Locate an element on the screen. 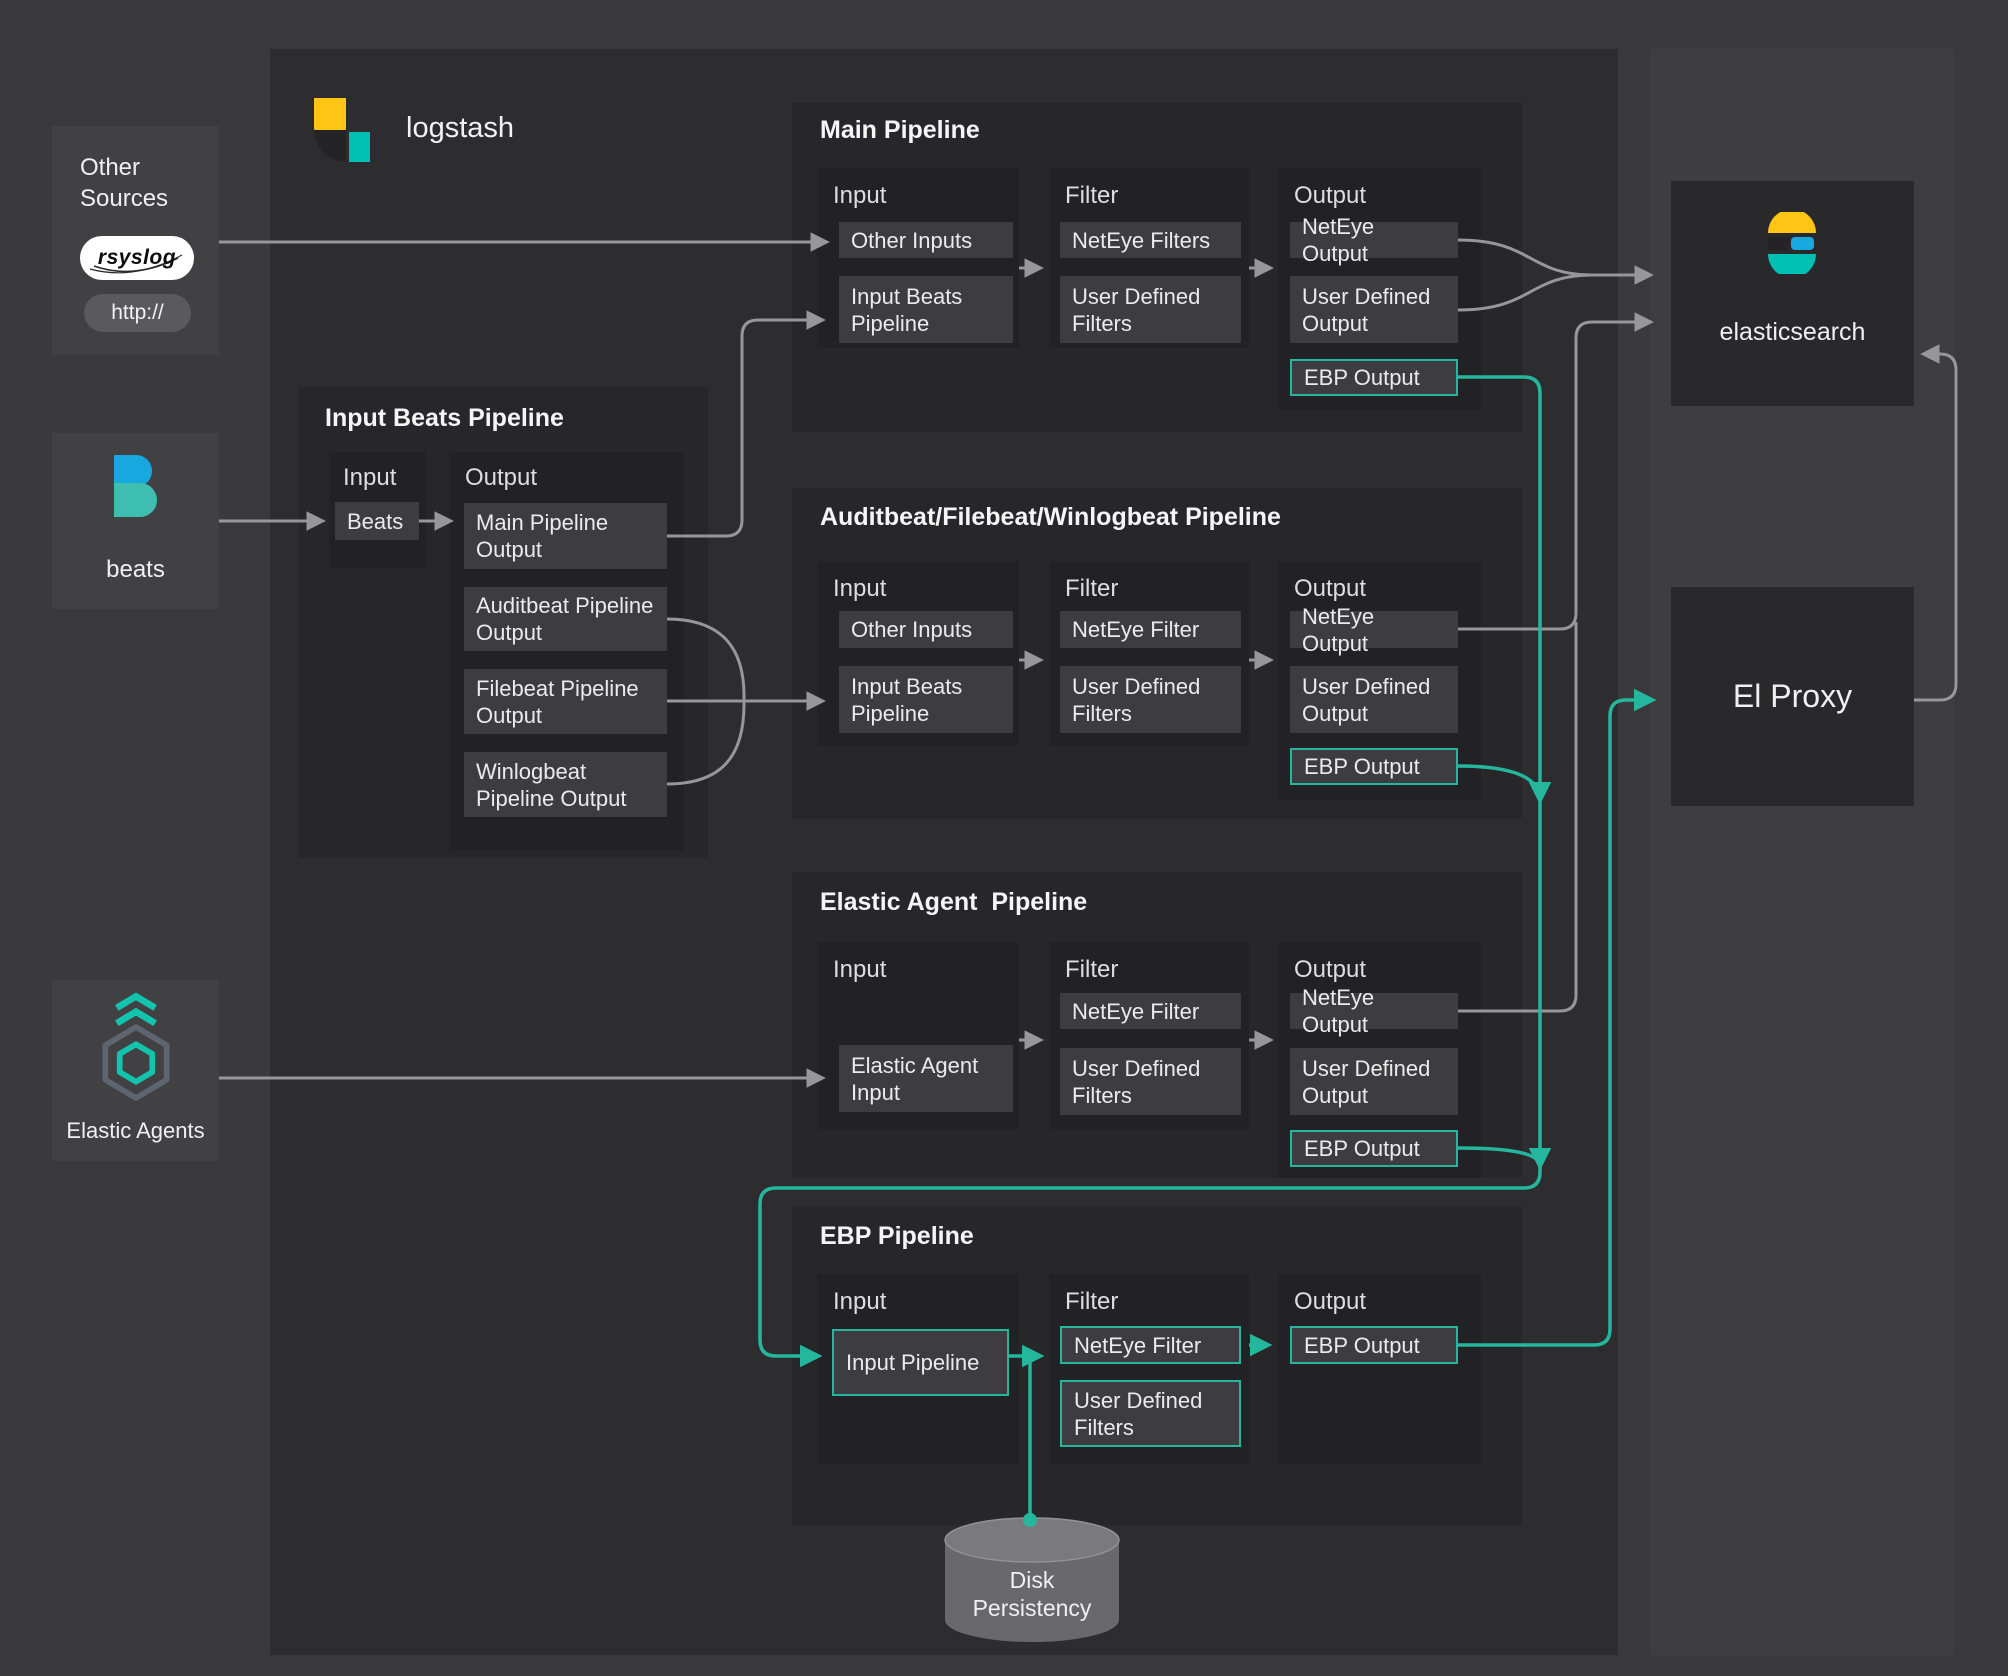 The height and width of the screenshot is (1676, 2008). ebp-input-input-pipeline: Input Pipeline is located at coordinates (920, 1362).